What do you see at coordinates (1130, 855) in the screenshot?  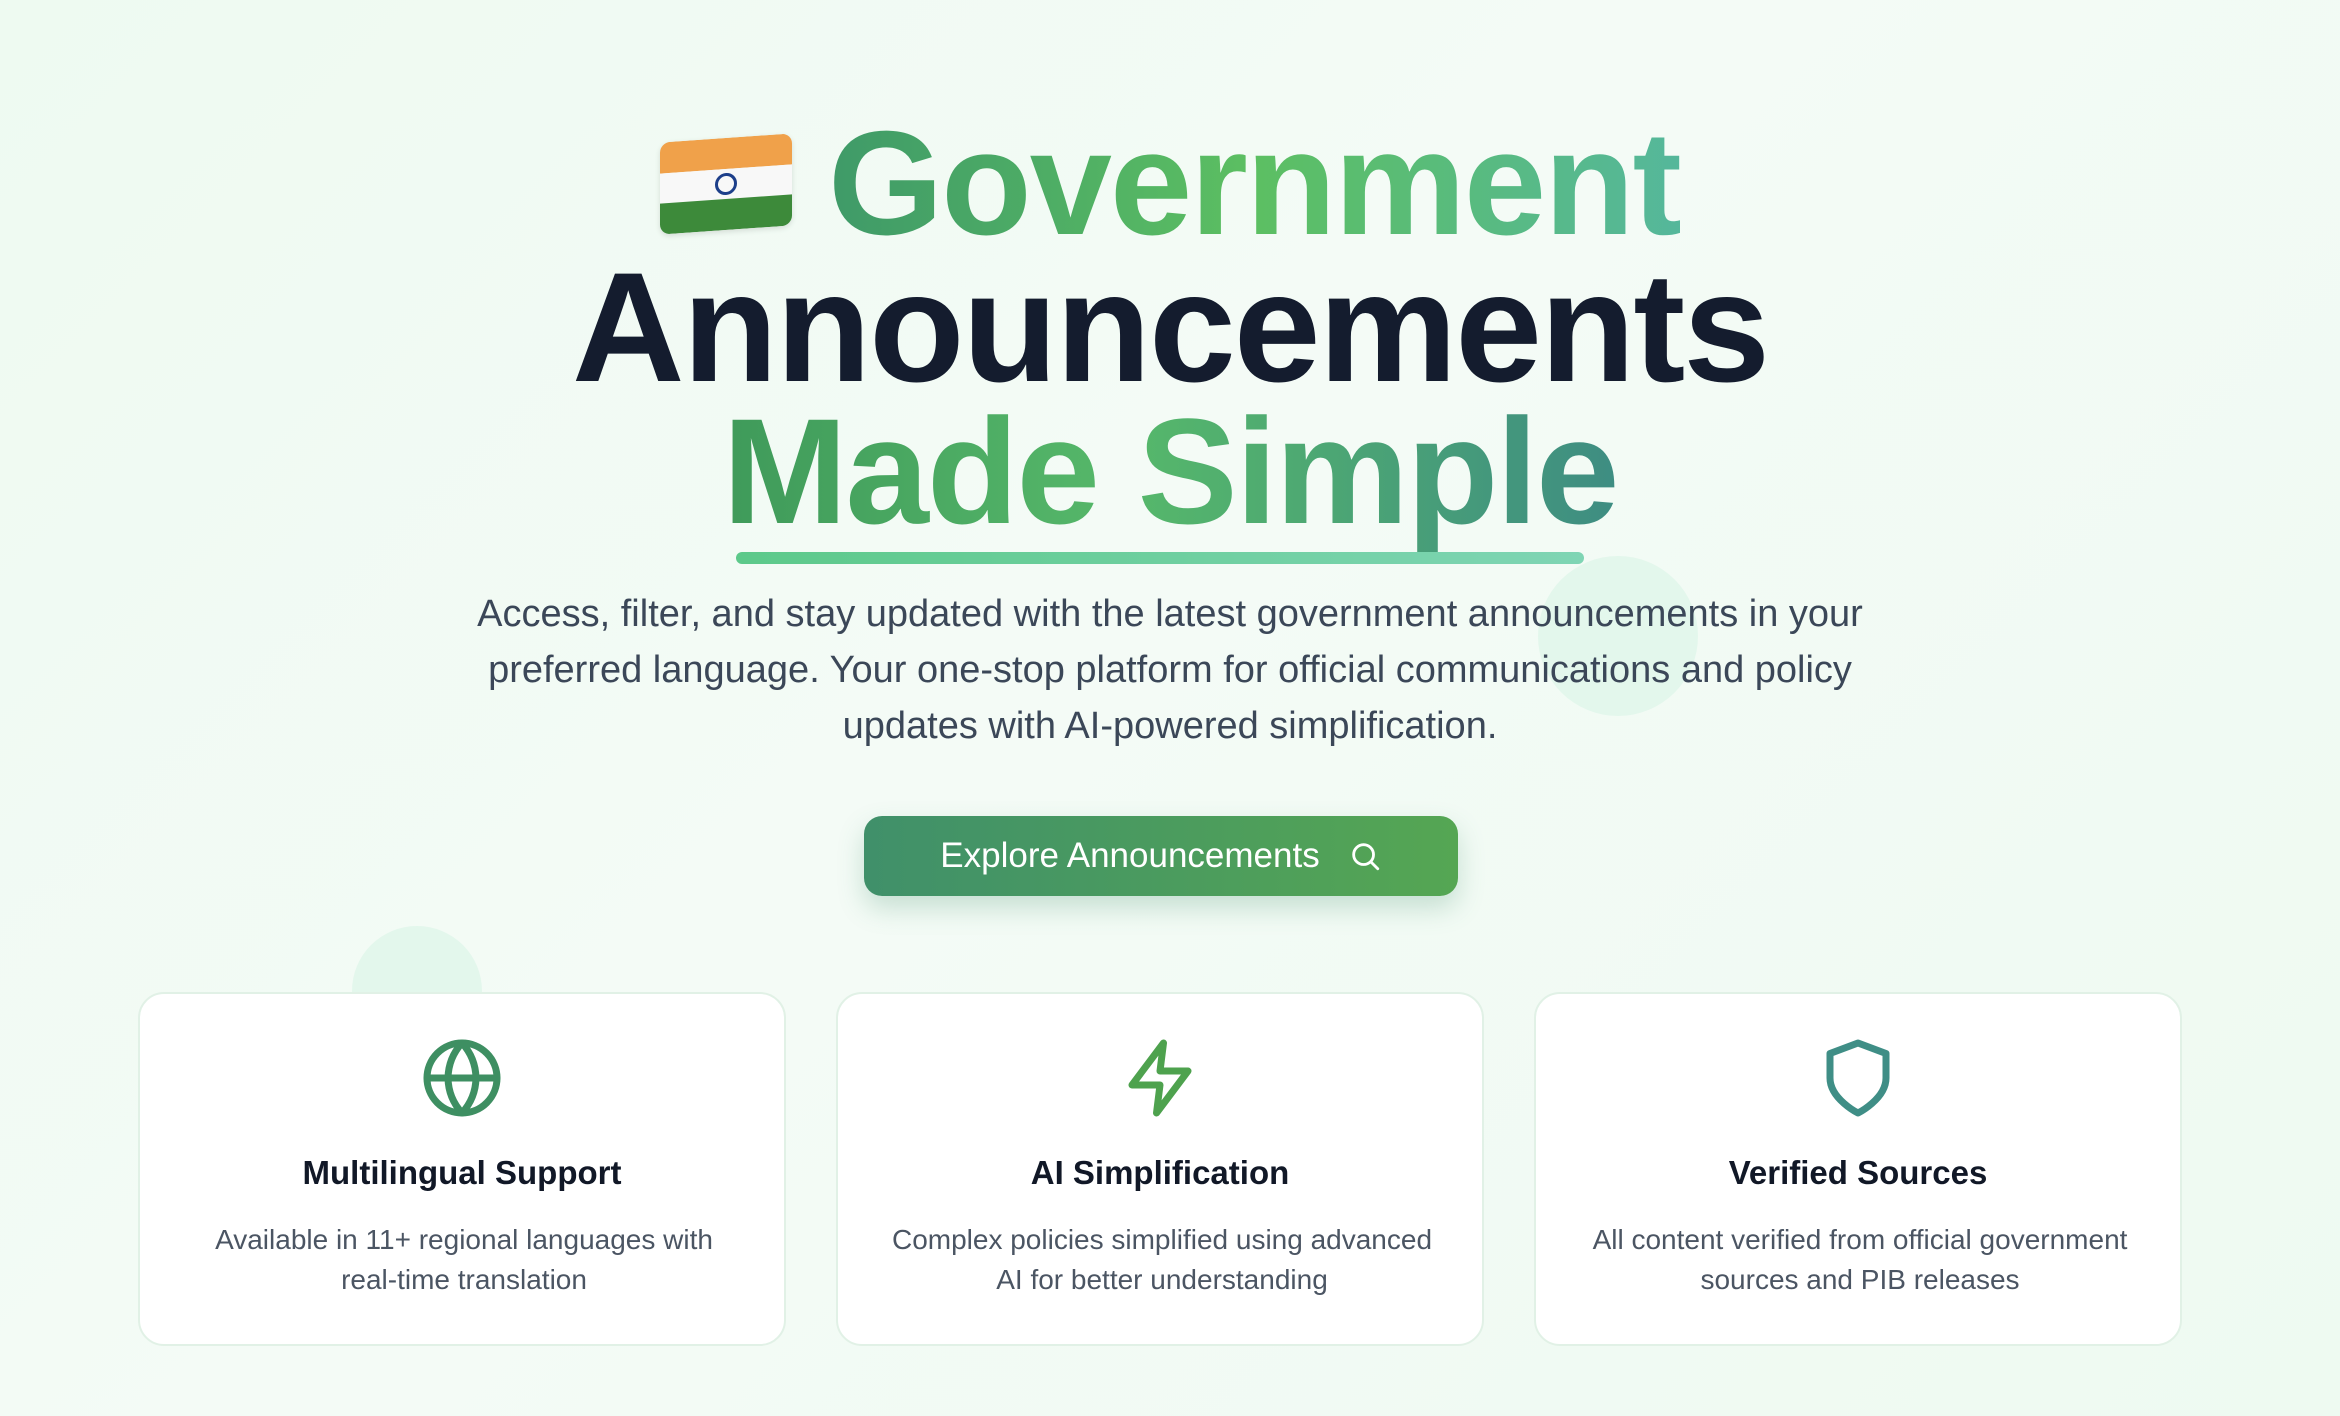 I see `explore-announcements-label: Explore Announcements` at bounding box center [1130, 855].